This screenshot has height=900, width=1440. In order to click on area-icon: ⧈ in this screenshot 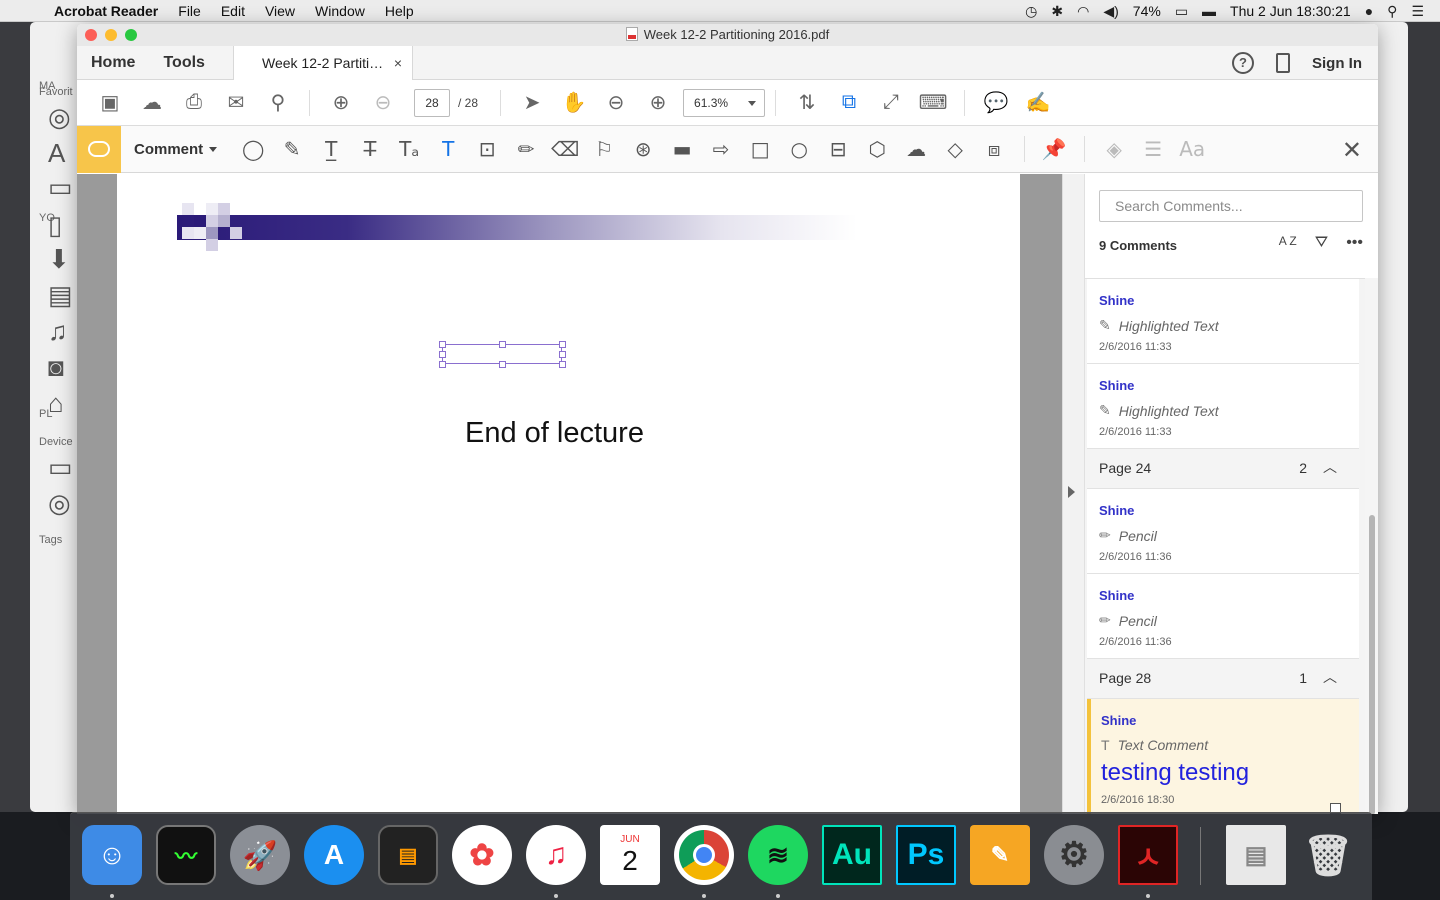, I will do `click(994, 149)`.